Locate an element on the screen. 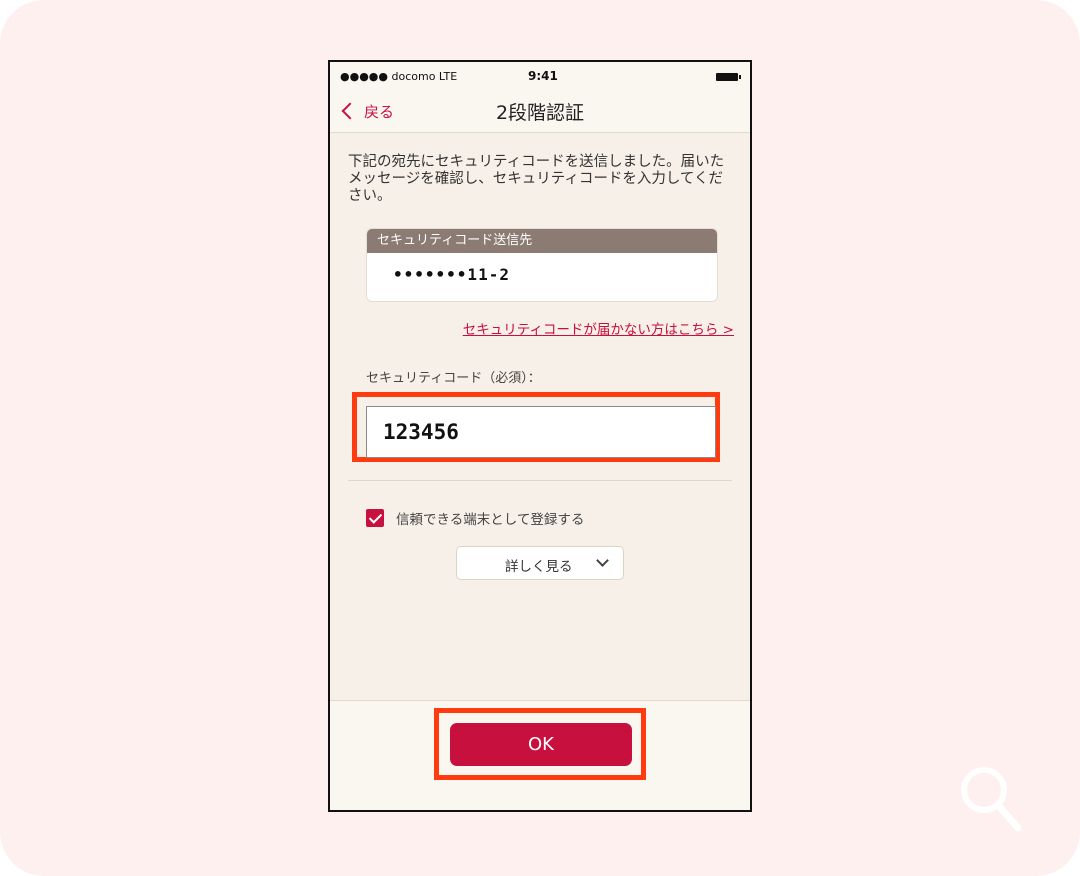 This screenshot has width=1080, height=876. destination-header: セキュリティコード送信先 is located at coordinates (542, 241).